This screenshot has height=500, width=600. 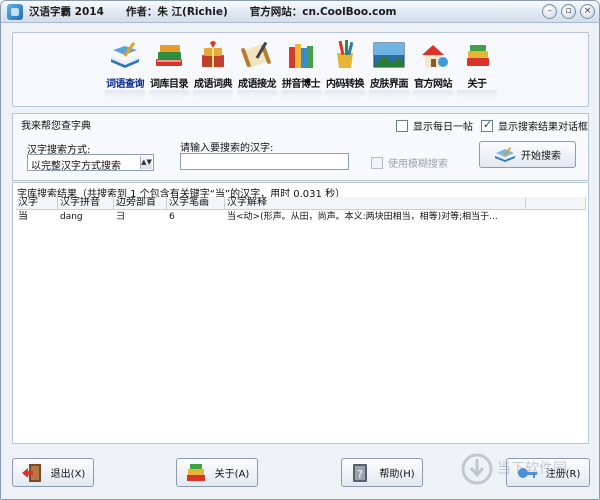 I want to click on start-search-button: 开始搜索, so click(x=527, y=154).